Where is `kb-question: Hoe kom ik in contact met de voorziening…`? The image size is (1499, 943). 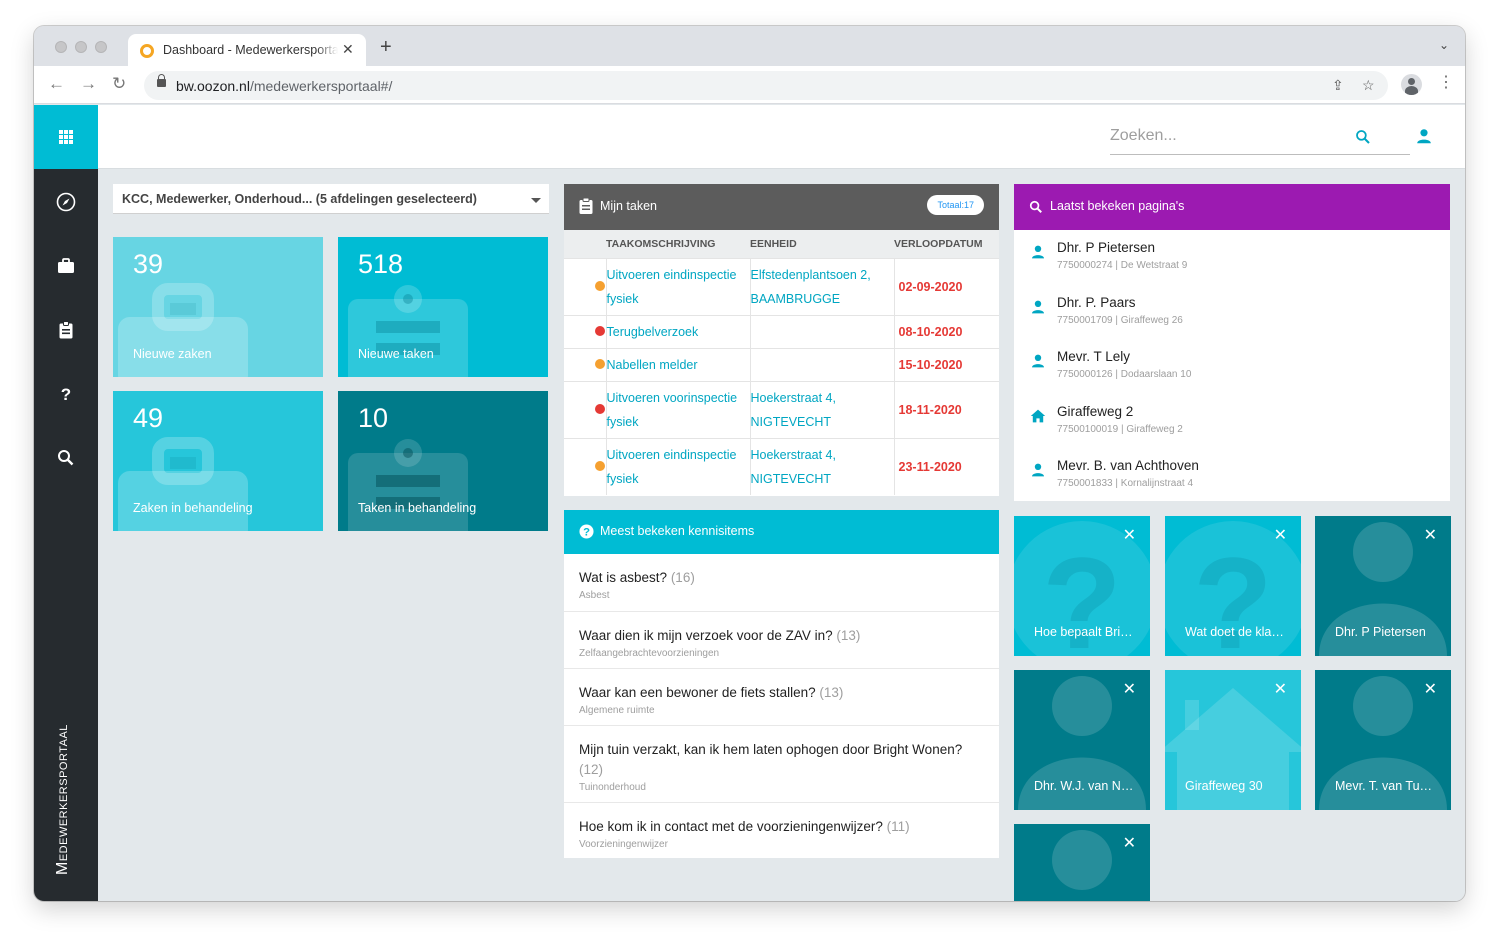 kb-question: Hoe kom ik in contact met de voorziening… is located at coordinates (731, 826).